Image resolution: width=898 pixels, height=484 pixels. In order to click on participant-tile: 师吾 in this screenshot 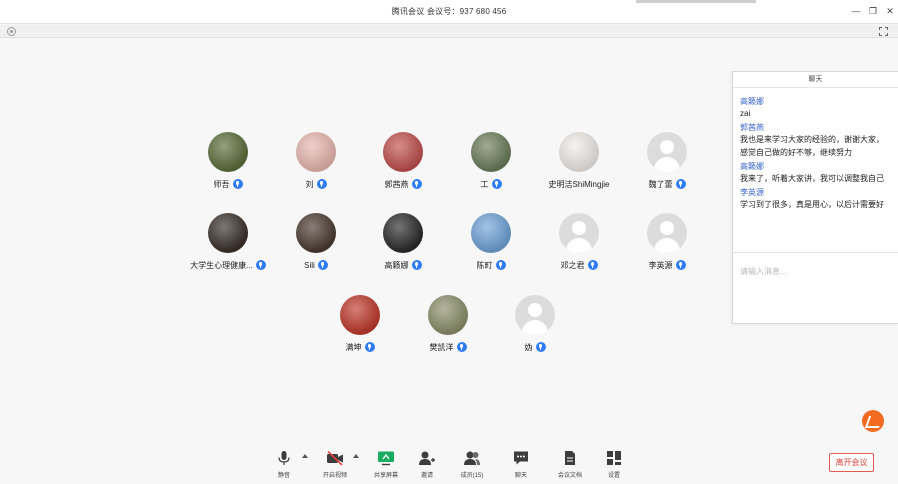, I will do `click(228, 162)`.